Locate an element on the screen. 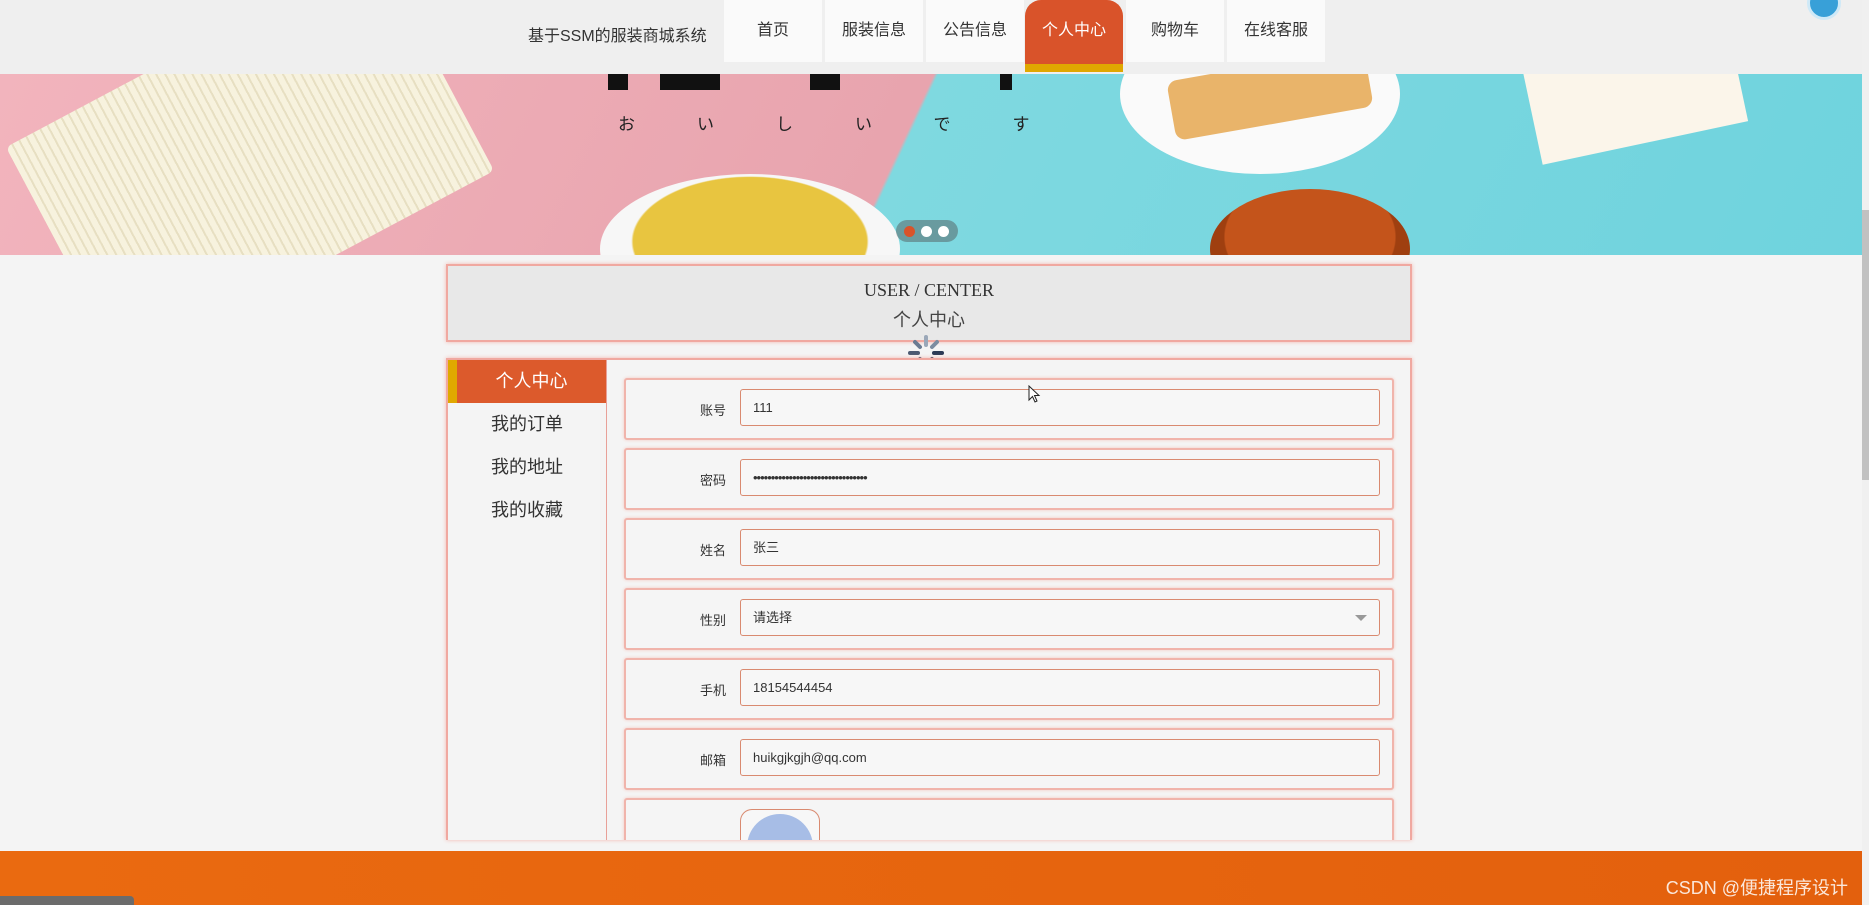 The image size is (1869, 905). form-row-gender: 性别 请选择 is located at coordinates (1009, 619).